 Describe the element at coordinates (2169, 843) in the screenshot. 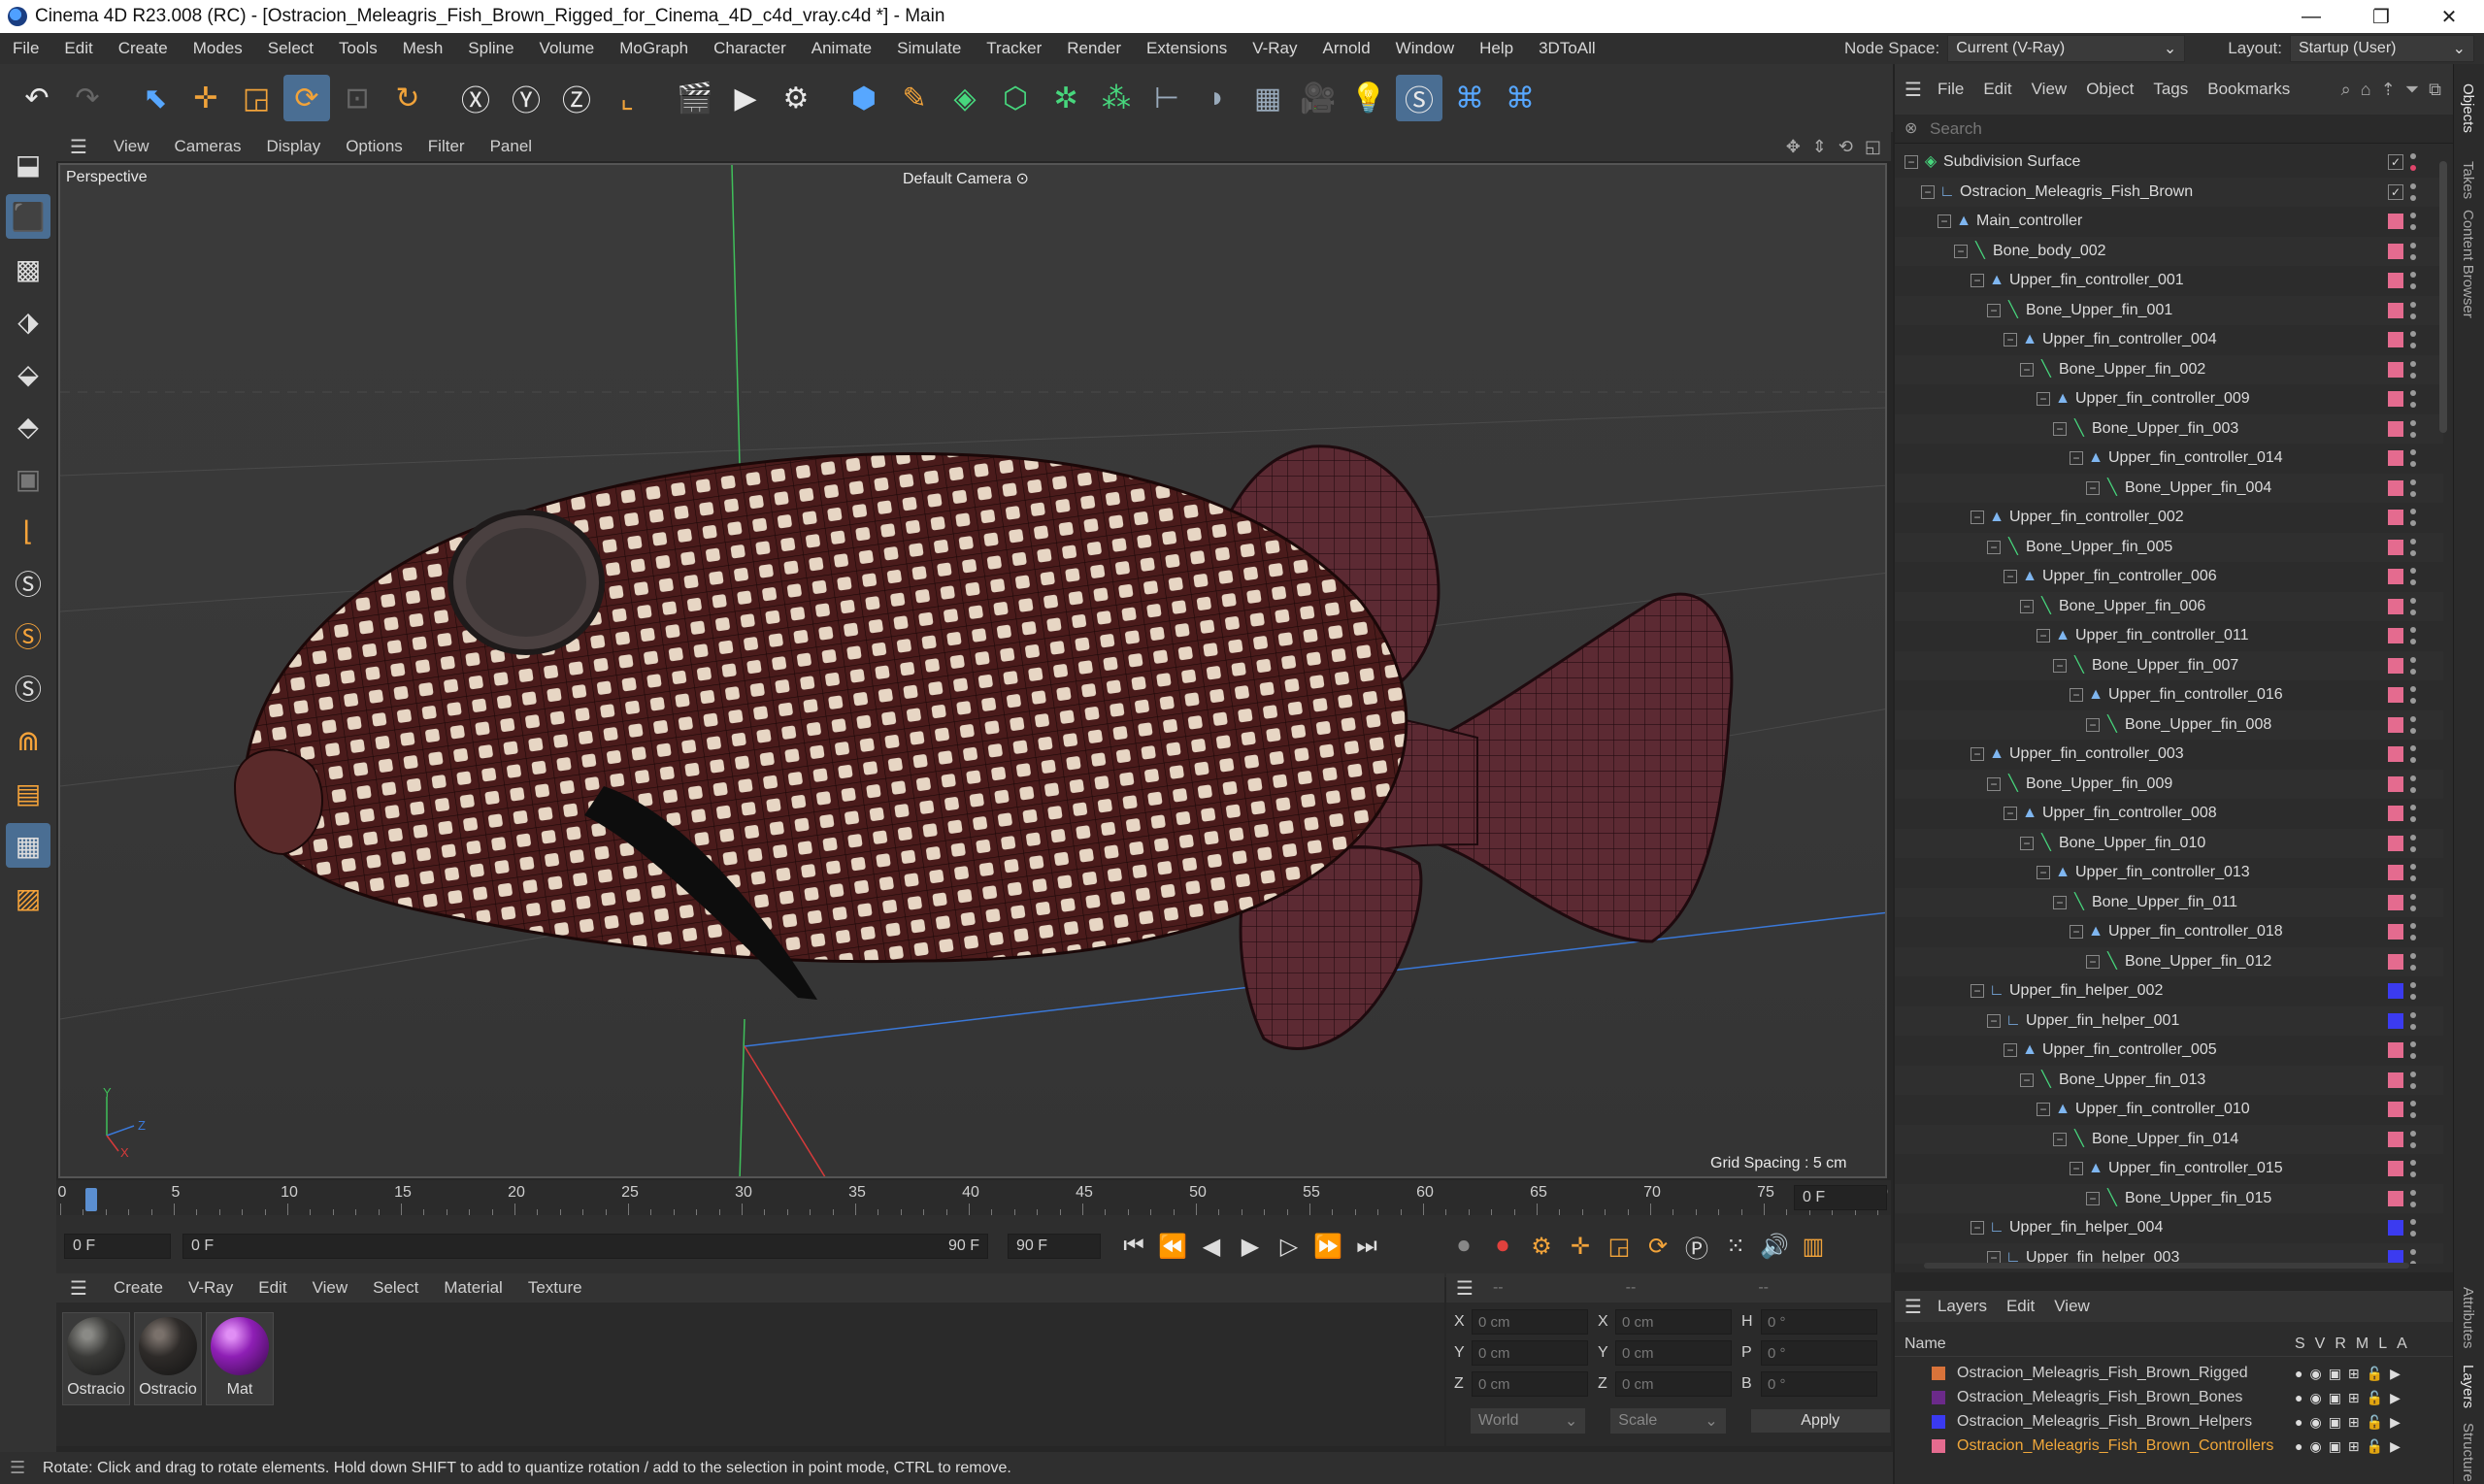

I see `object-row: − ╲ Bone_Upper_fin_010` at that location.